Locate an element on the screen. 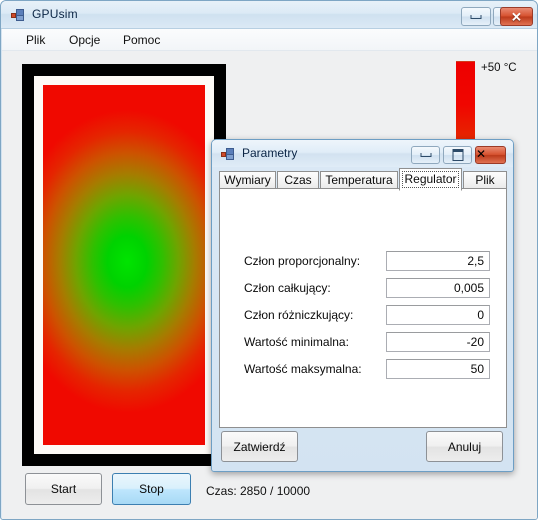  confirm-button-label: Zatwierdź is located at coordinates (259, 446).